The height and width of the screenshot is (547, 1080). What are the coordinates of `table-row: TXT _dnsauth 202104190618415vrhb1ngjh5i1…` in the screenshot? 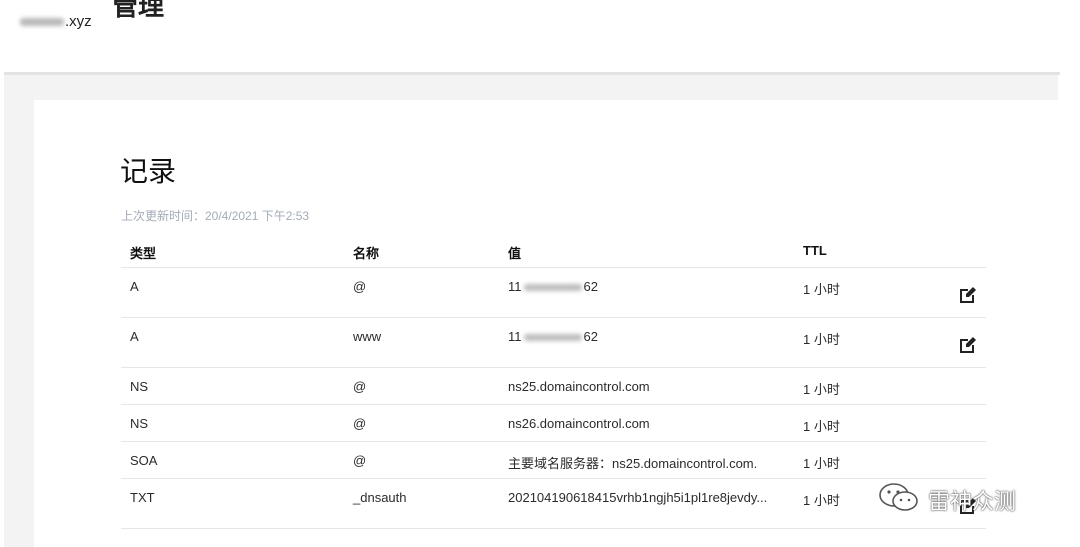 It's located at (553, 504).